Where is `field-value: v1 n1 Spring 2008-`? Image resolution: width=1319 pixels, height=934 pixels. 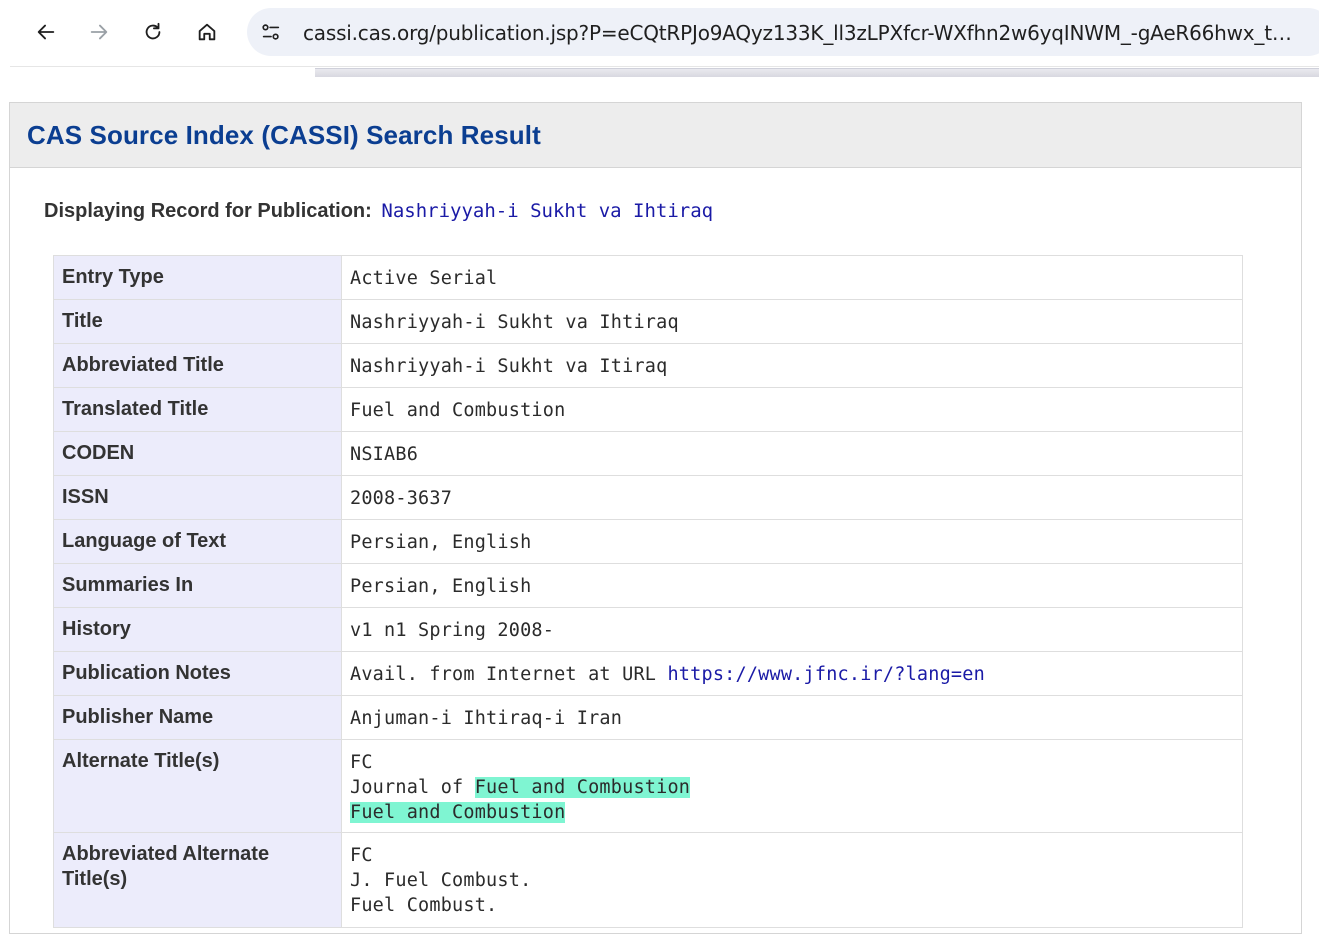
field-value: v1 n1 Spring 2008- is located at coordinates (792, 629).